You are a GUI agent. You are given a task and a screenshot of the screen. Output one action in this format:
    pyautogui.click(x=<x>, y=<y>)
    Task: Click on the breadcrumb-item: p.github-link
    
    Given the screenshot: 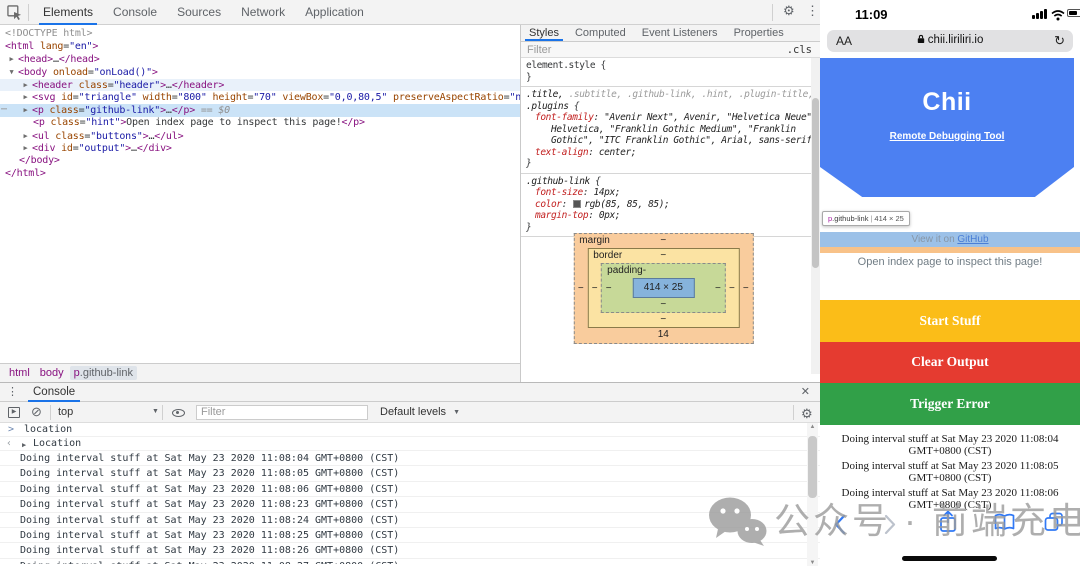 What is the action you would take?
    pyautogui.click(x=103, y=373)
    